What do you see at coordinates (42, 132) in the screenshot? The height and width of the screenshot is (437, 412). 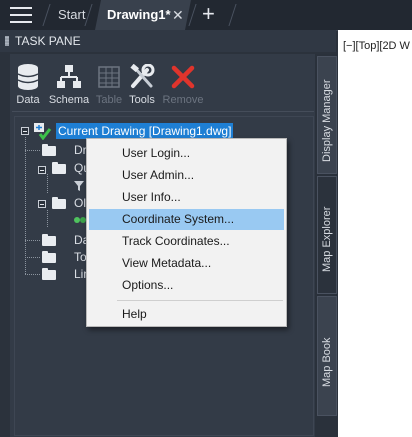 I see `current-drawing-icon` at bounding box center [42, 132].